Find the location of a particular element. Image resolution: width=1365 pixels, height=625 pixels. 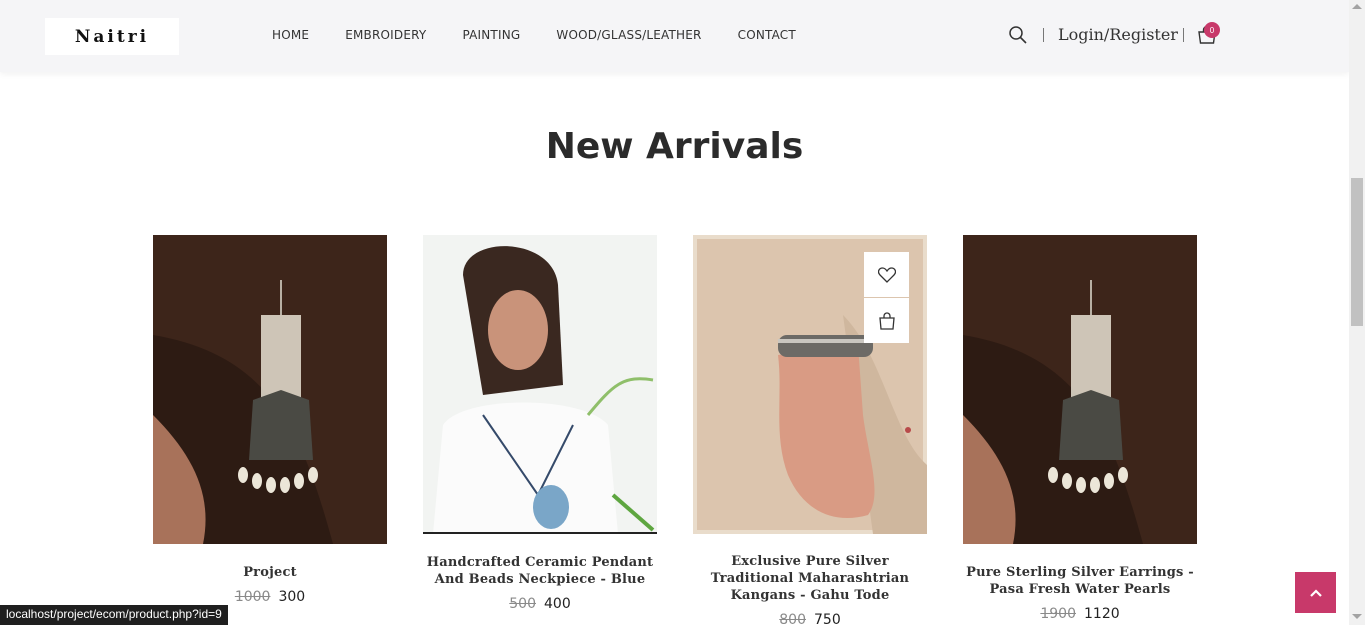

add-to-cart-button is located at coordinates (886, 320).